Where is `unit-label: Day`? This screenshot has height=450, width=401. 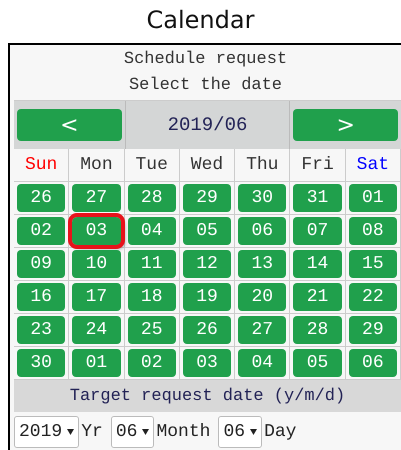
unit-label: Day is located at coordinates (280, 432).